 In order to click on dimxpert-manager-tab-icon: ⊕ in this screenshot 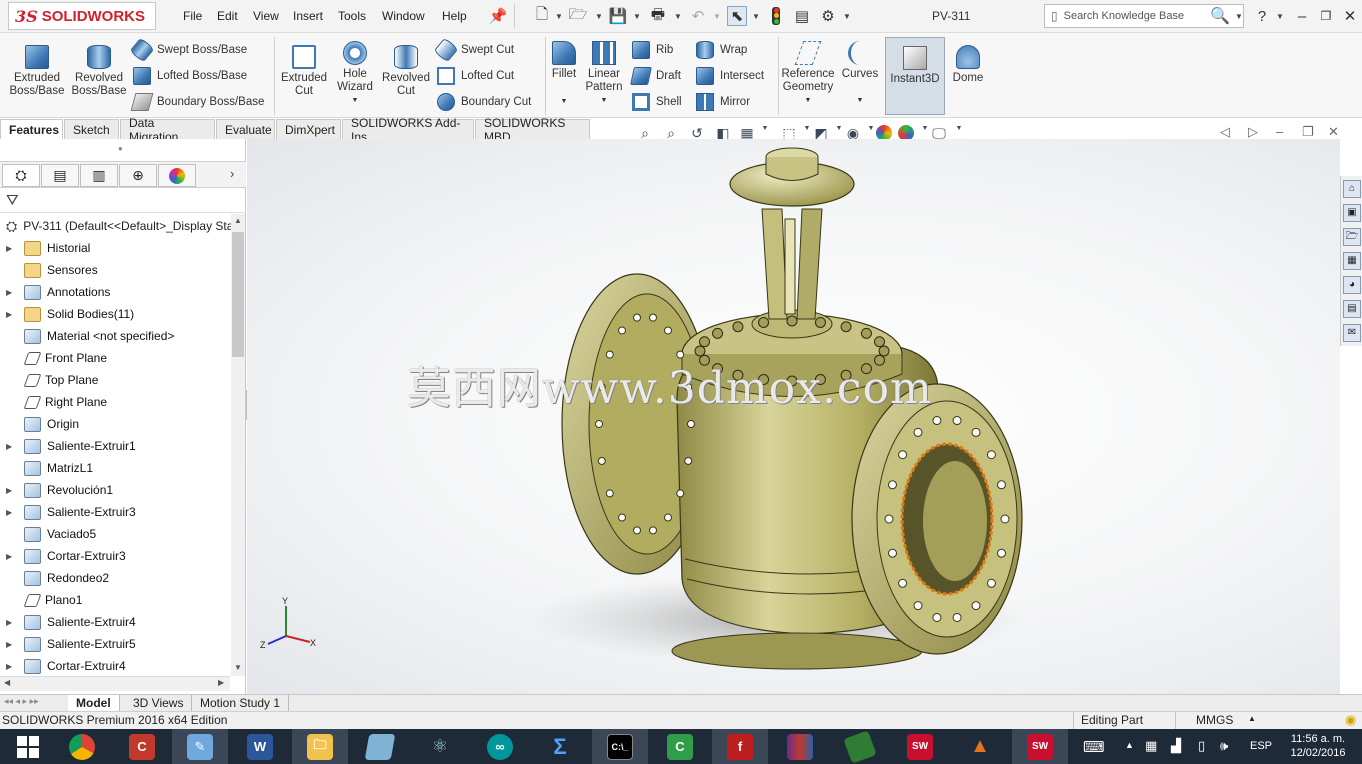, I will do `click(138, 175)`.